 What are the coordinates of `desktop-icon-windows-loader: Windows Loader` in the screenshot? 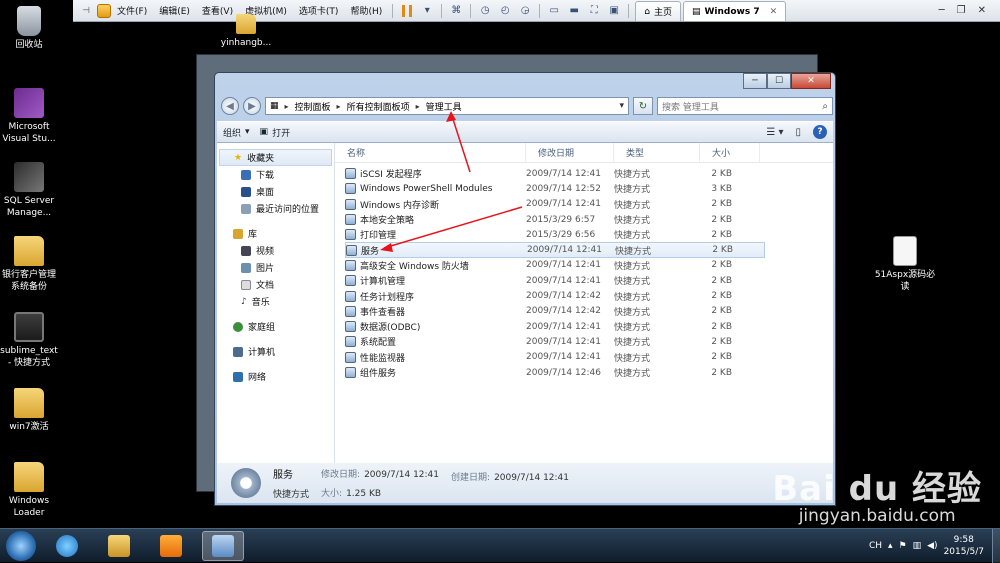 It's located at (30, 490).